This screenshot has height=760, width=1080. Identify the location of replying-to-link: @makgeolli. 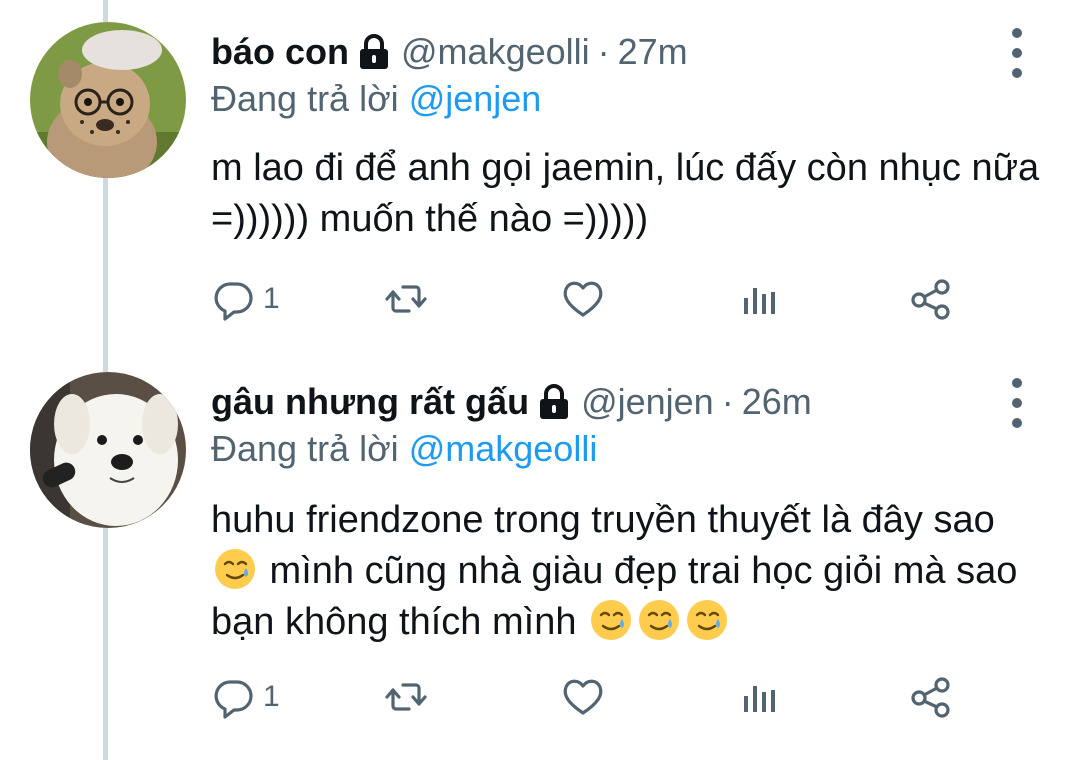
(503, 448).